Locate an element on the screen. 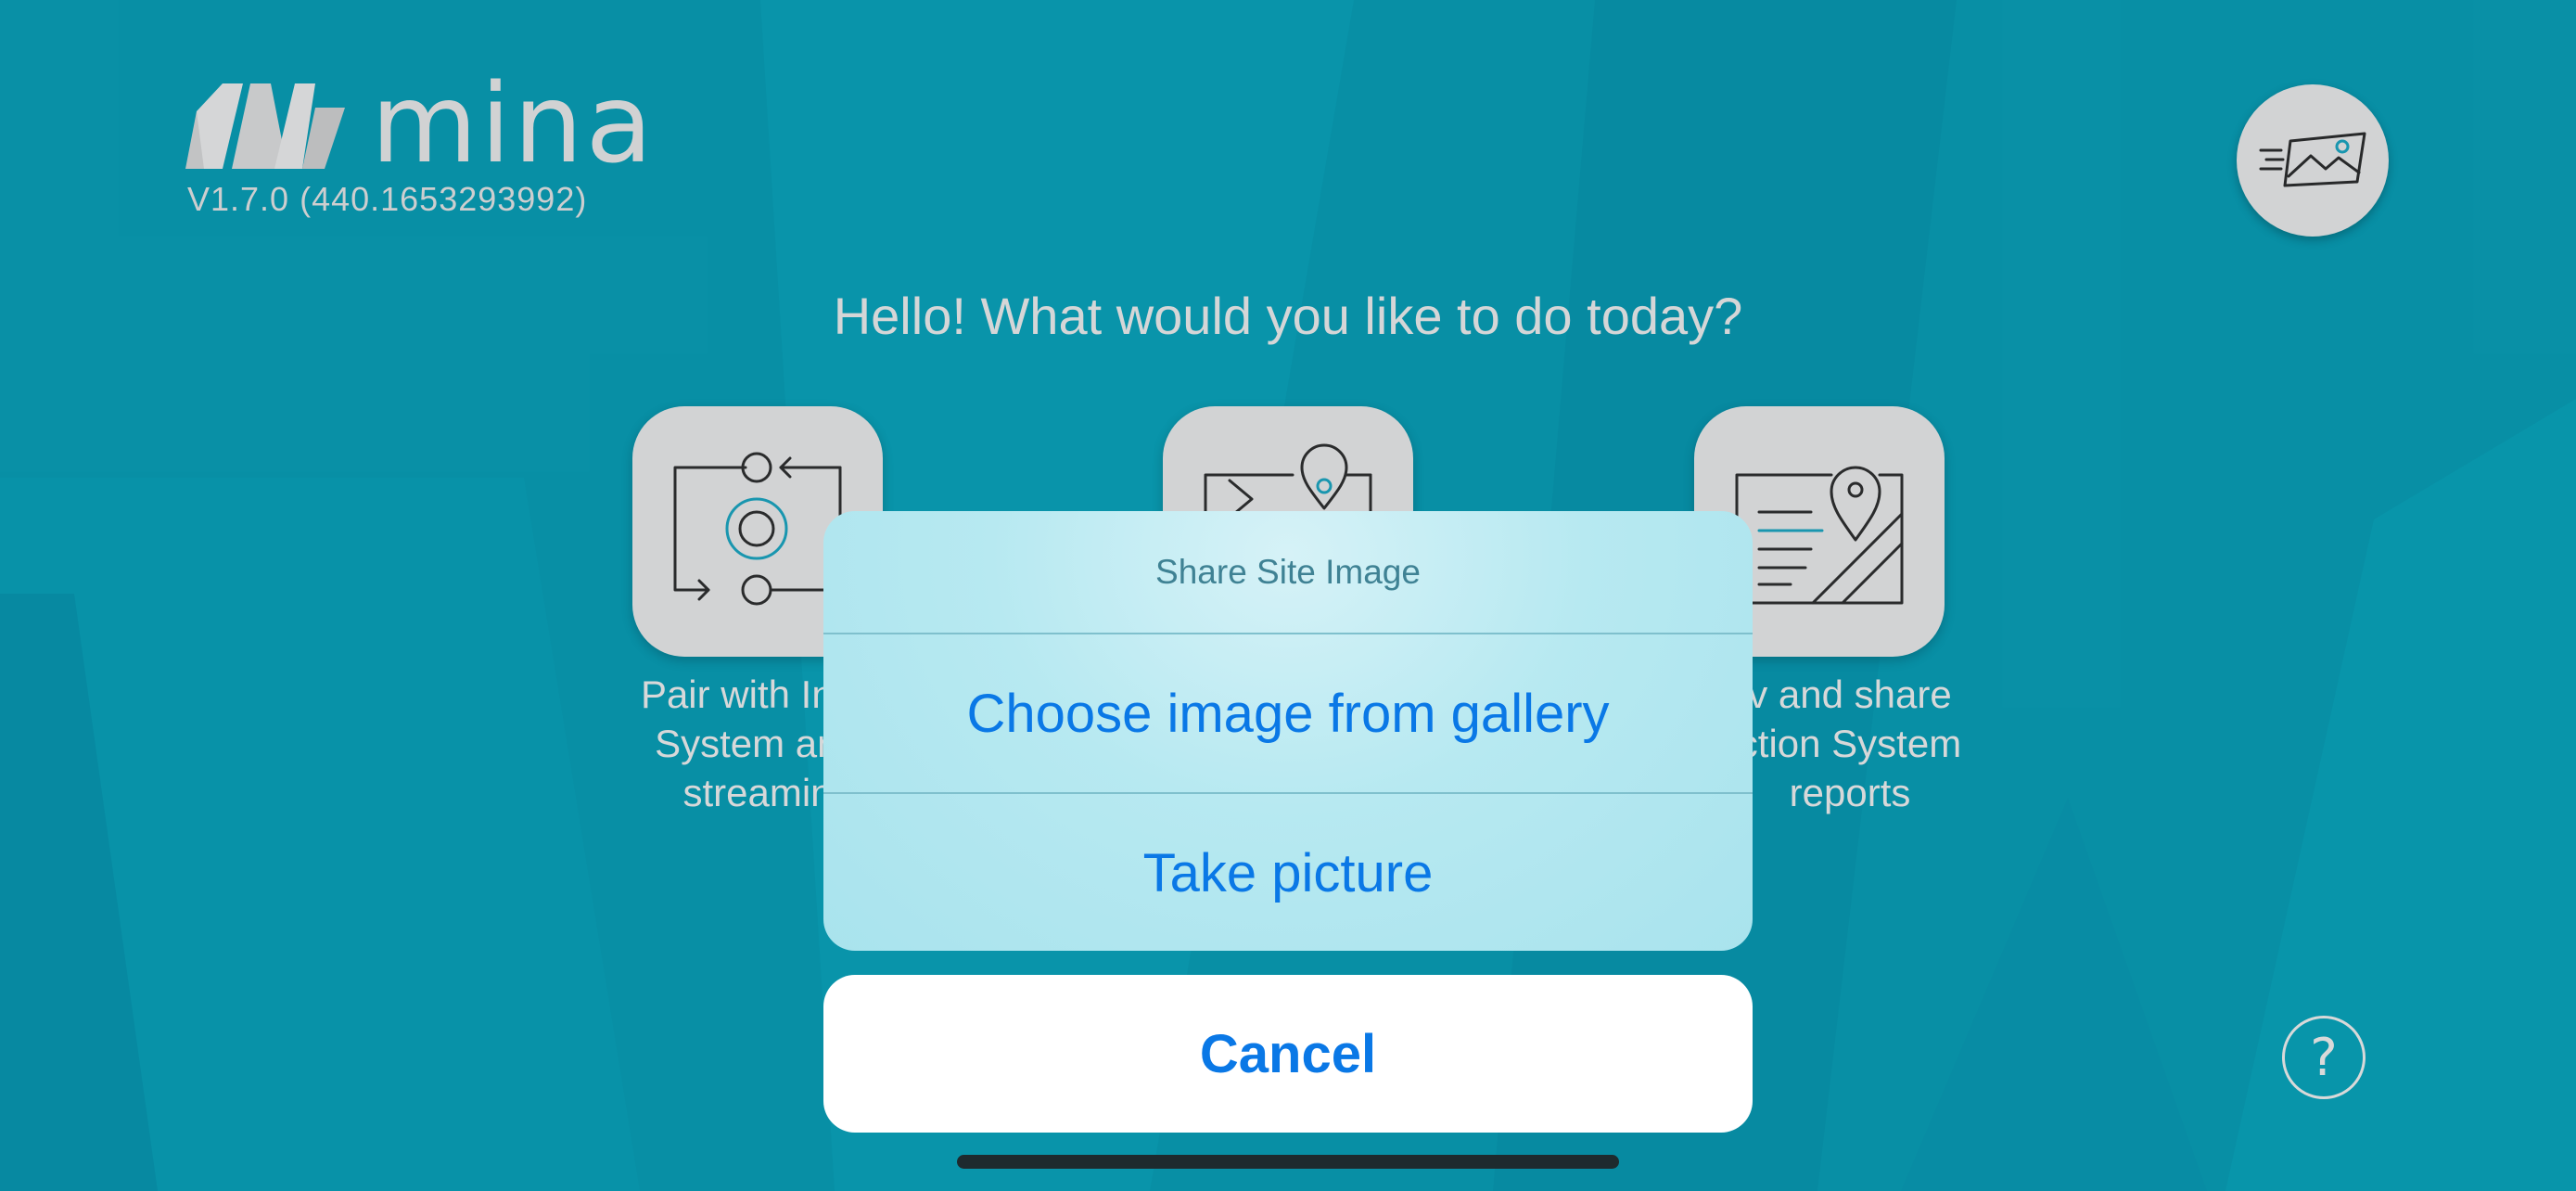  cancel-button: Cancel is located at coordinates (1288, 1054).